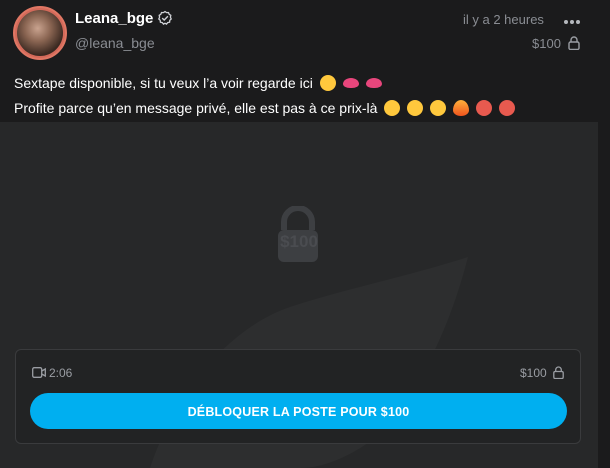 The height and width of the screenshot is (468, 610). What do you see at coordinates (40, 33) in the screenshot?
I see `avatar` at bounding box center [40, 33].